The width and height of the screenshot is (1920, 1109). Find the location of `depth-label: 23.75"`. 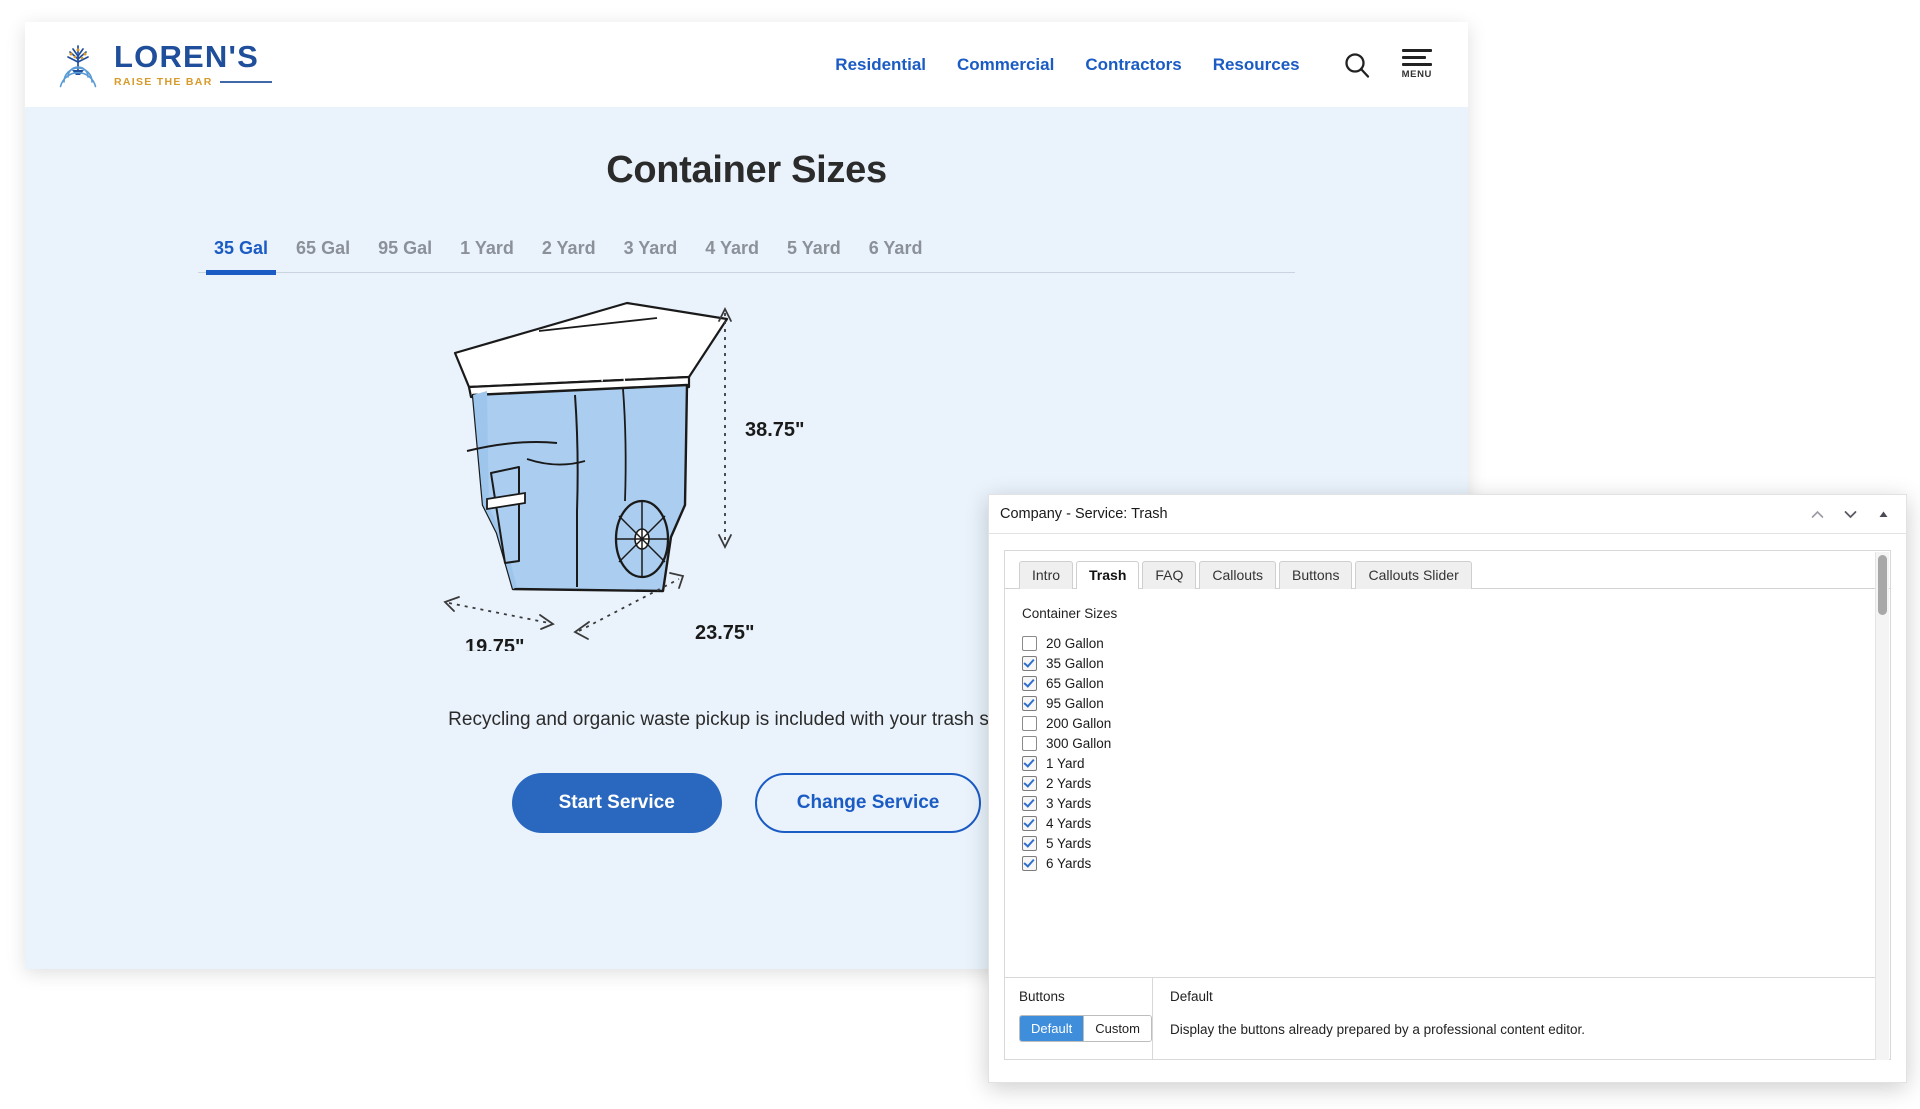

depth-label: 23.75" is located at coordinates (725, 633).